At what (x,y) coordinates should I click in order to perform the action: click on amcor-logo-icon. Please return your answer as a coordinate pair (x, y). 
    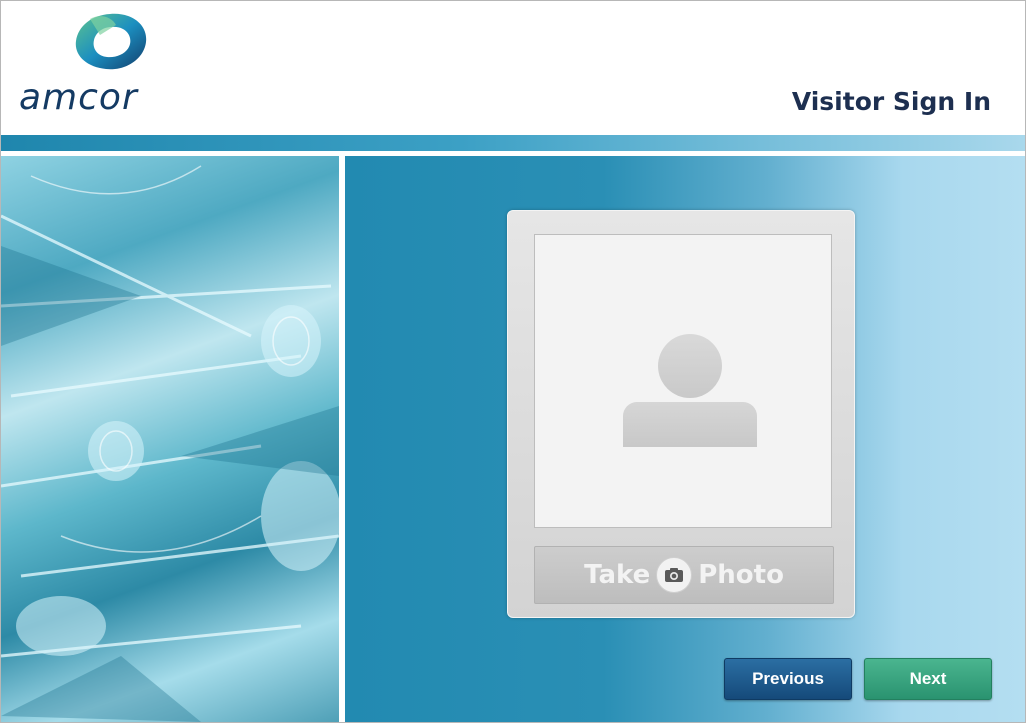
    Looking at the image, I should click on (111, 41).